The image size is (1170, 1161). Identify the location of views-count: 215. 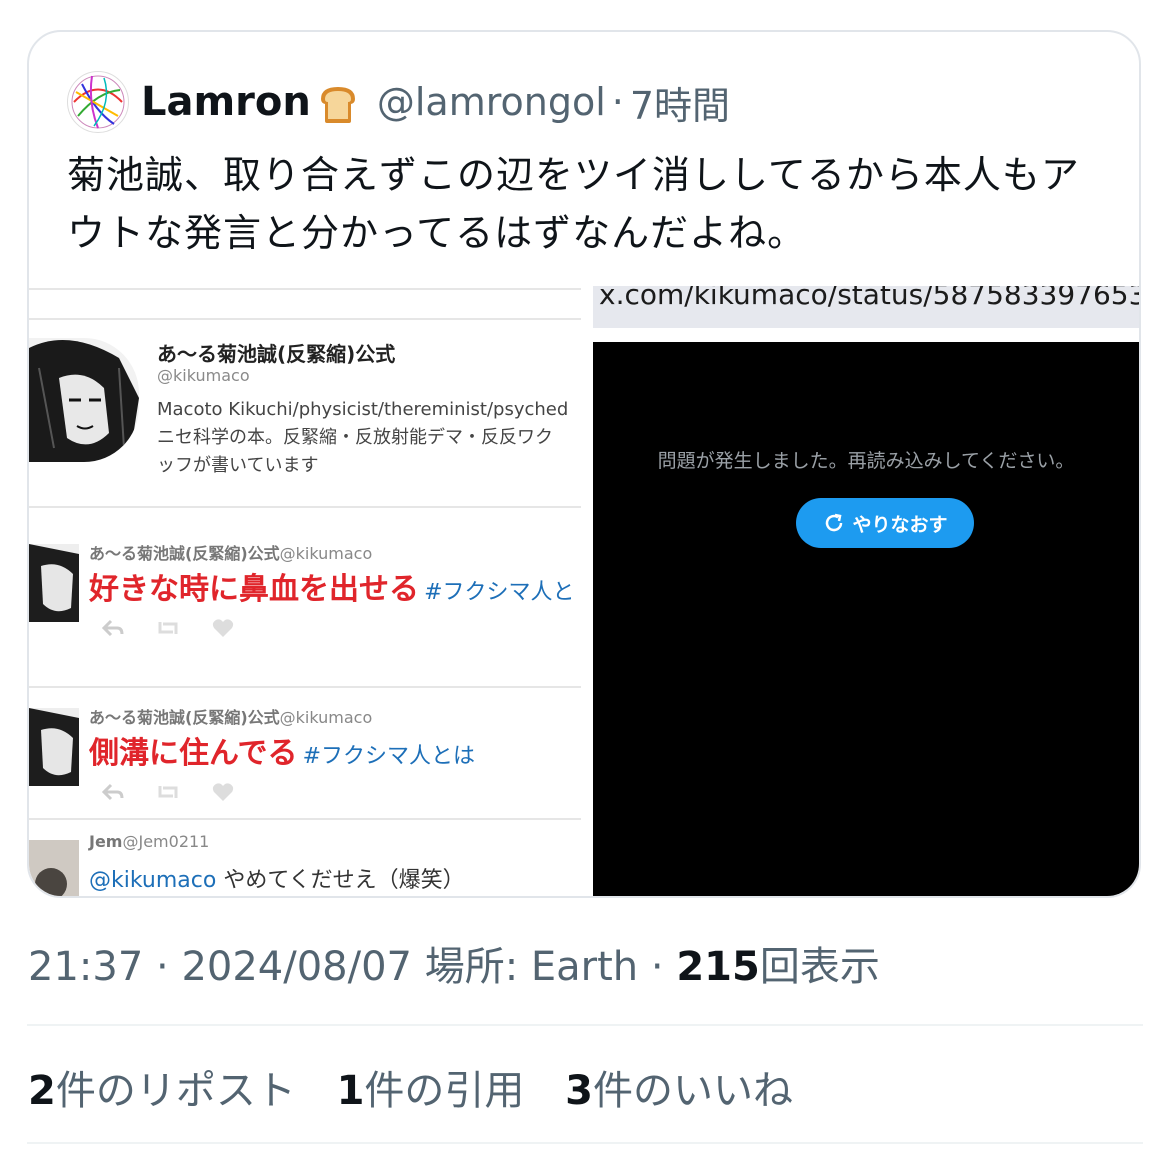
(718, 967).